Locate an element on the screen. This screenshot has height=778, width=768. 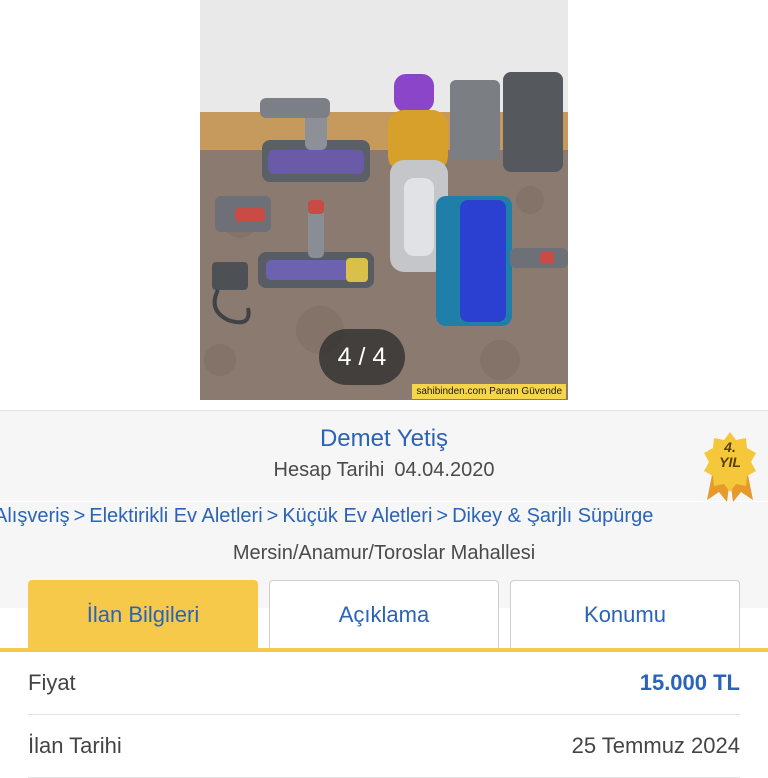
breadcrumb-item: Elektirikli Ev Aletleri is located at coordinates (175, 516).